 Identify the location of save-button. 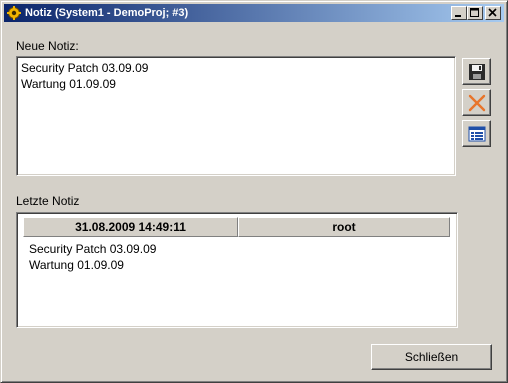
(476, 71).